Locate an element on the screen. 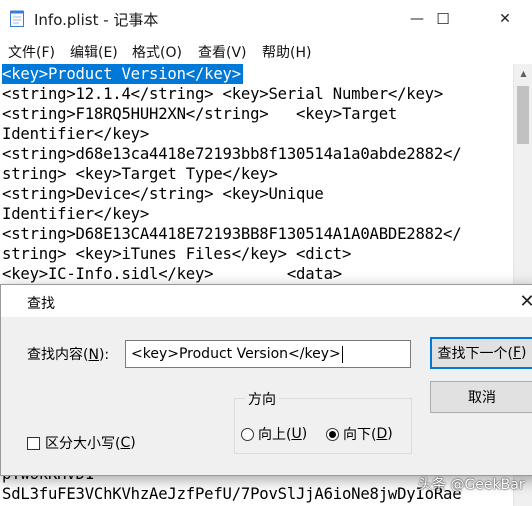 The height and width of the screenshot is (506, 532). direction-up-accel-key: U is located at coordinates (296, 434).